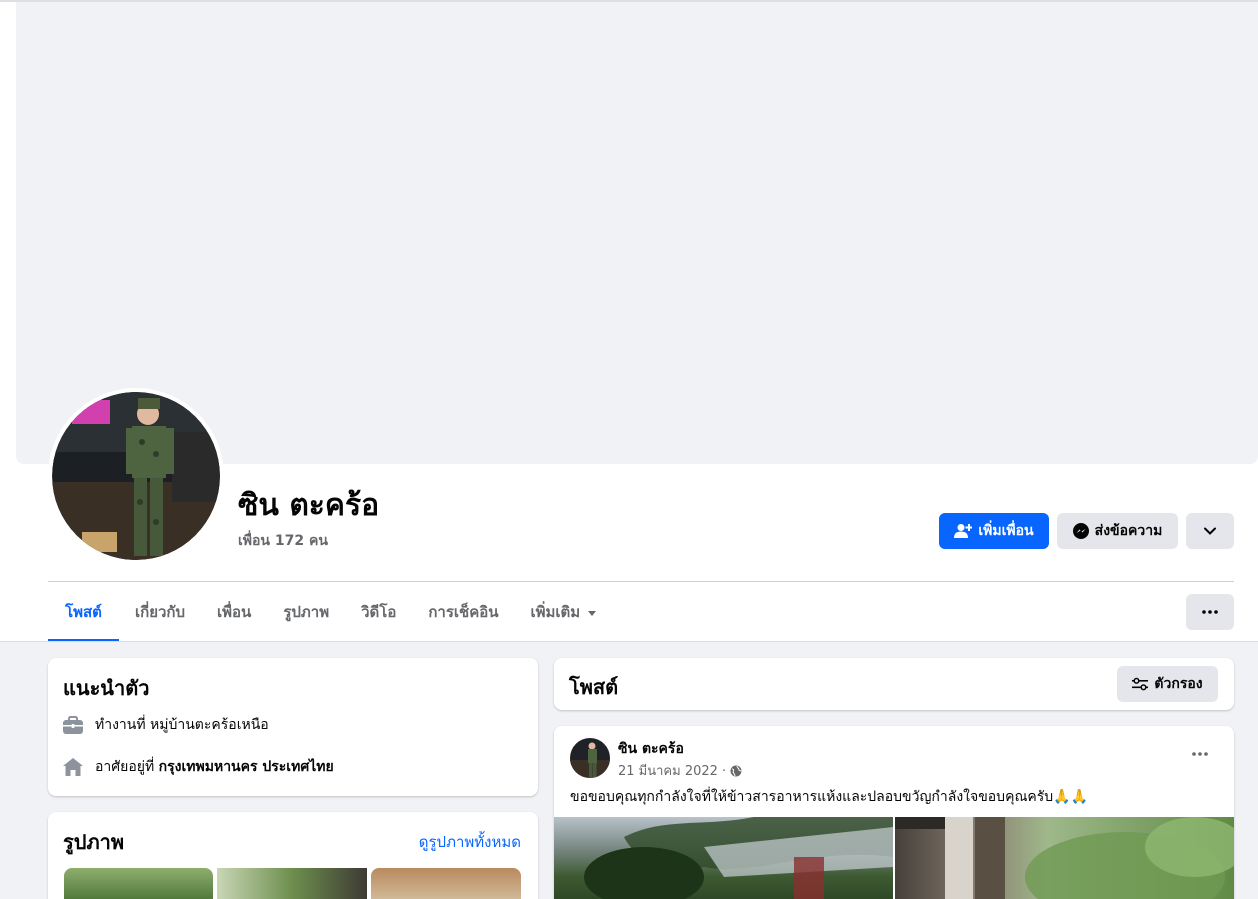 The height and width of the screenshot is (899, 1258). I want to click on post-options-button, so click(1200, 754).